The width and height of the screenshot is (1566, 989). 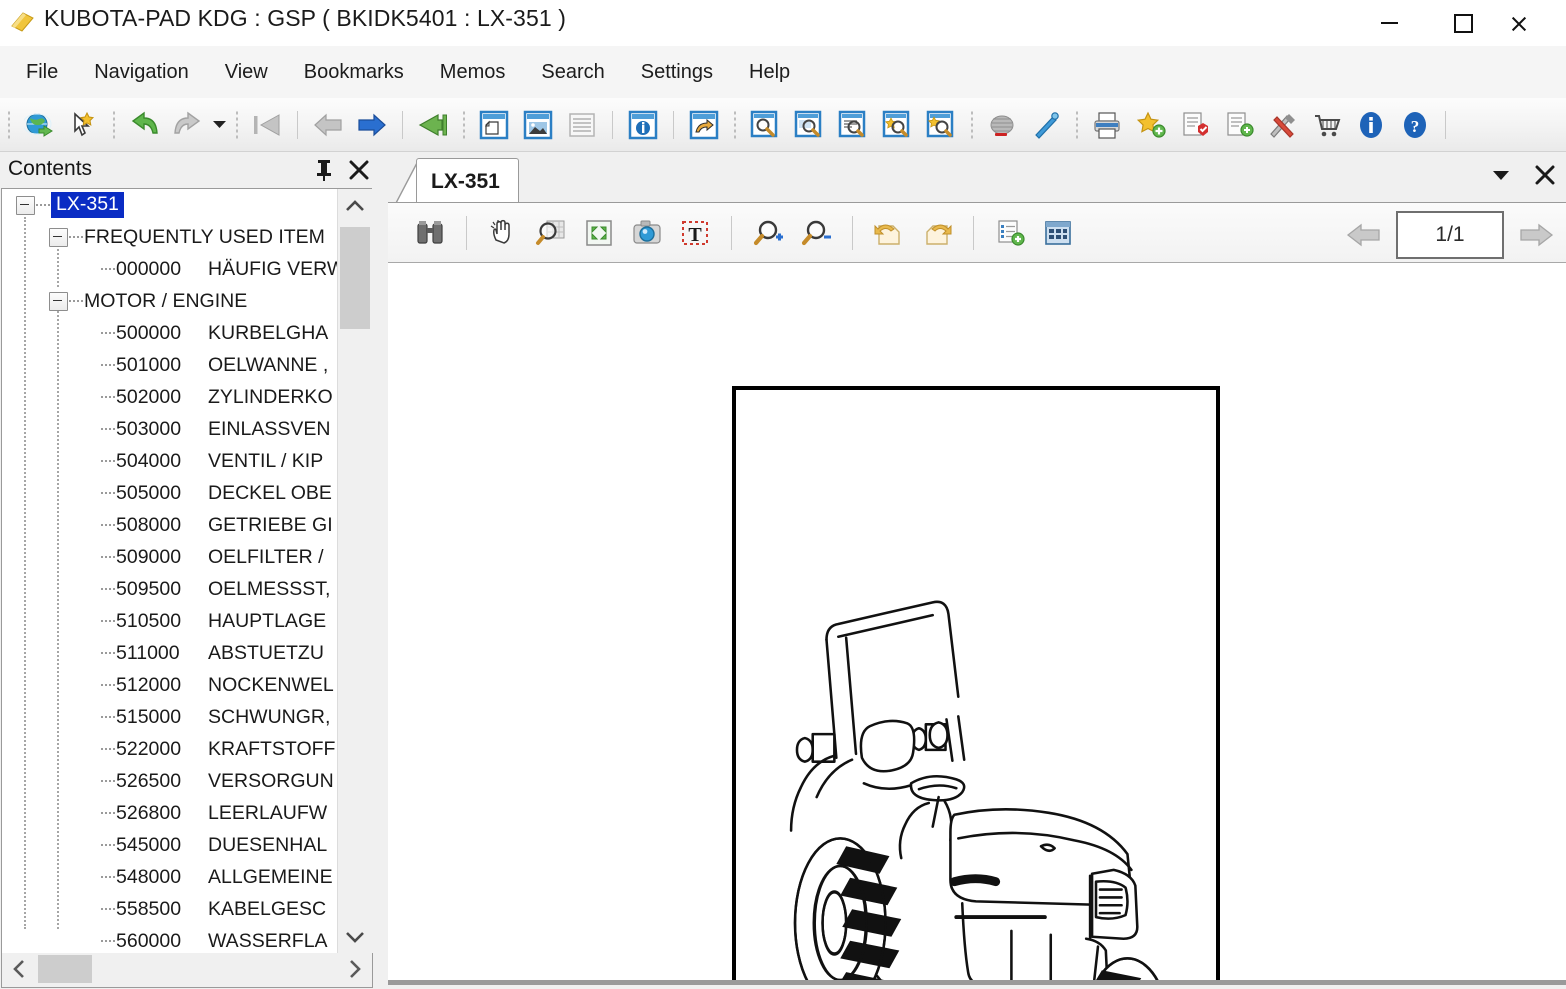 I want to click on tree-item: 526500 VERSORGUN, so click(x=178, y=781).